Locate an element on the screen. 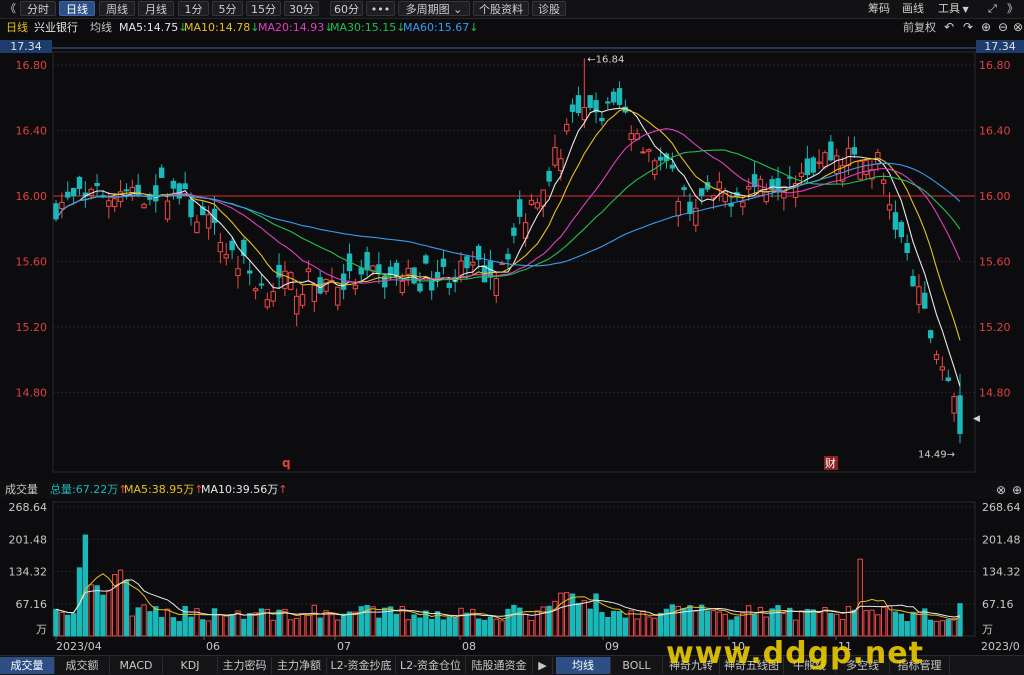 This screenshot has height=675, width=1024. period-button-2: 周线 is located at coordinates (117, 8).